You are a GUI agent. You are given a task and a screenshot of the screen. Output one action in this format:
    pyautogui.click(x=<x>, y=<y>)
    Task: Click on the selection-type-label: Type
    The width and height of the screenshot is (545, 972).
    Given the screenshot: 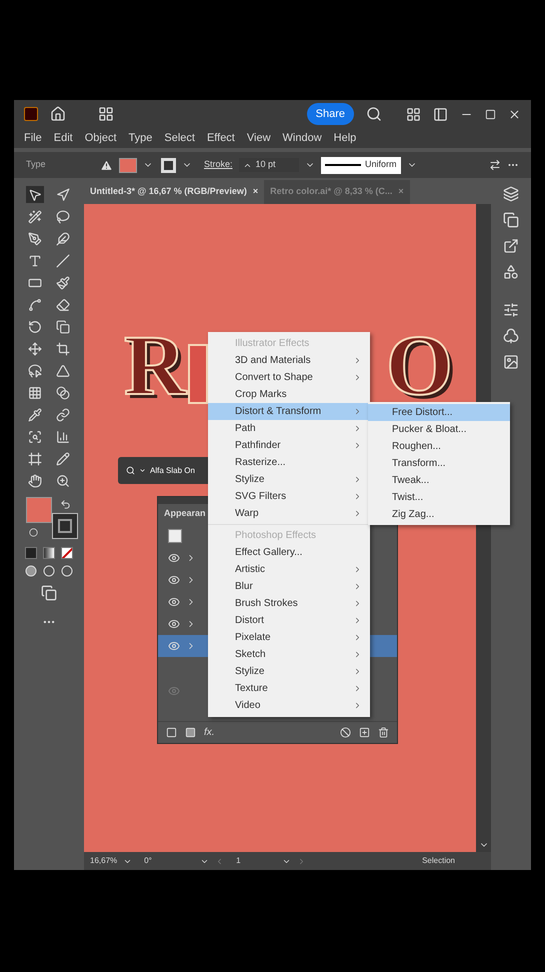 What is the action you would take?
    pyautogui.click(x=36, y=165)
    